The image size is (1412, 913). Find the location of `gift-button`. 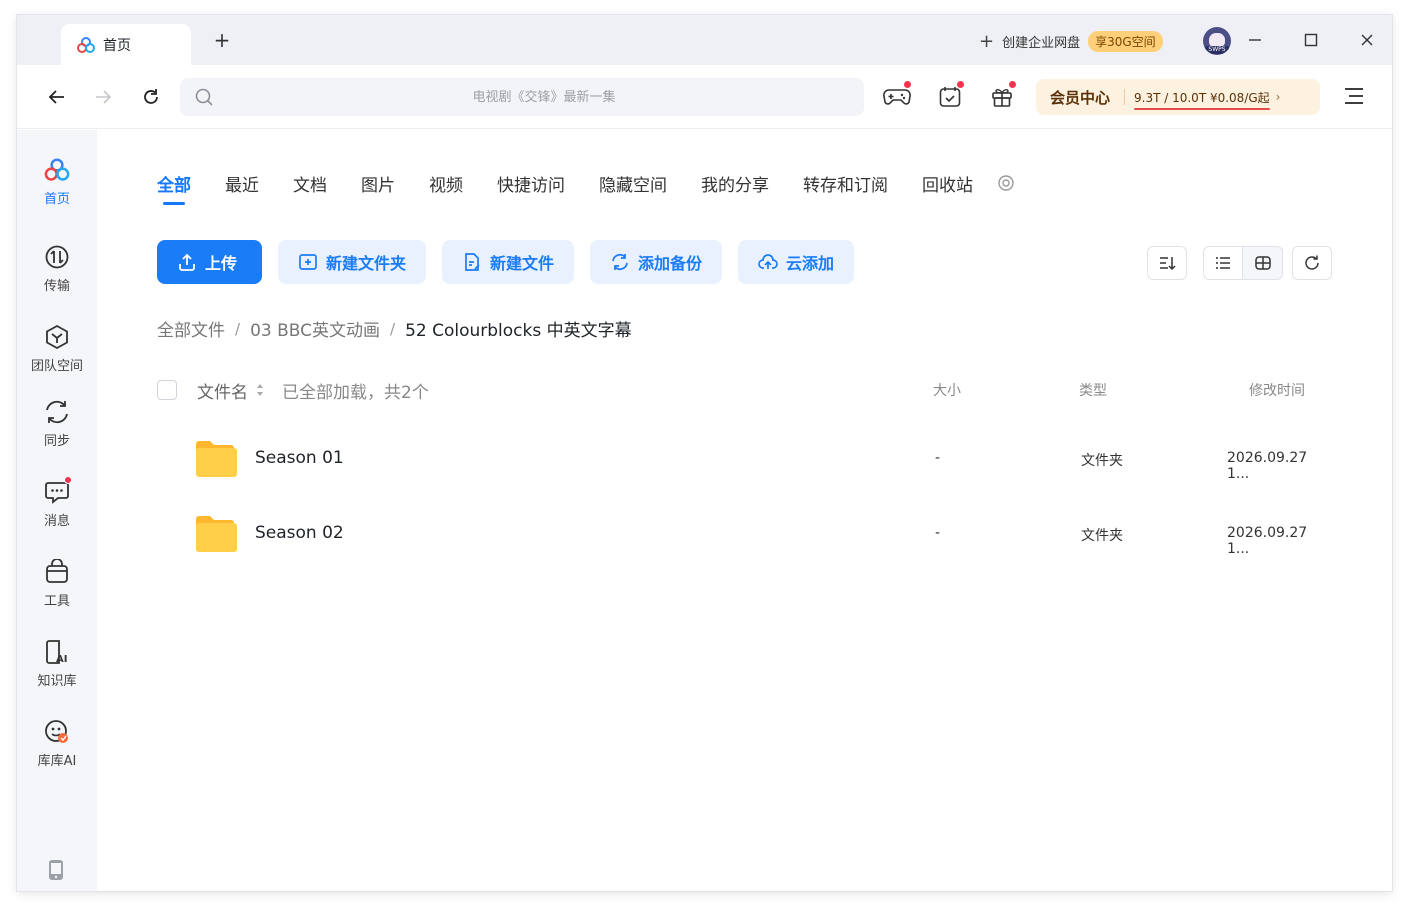

gift-button is located at coordinates (1002, 96).